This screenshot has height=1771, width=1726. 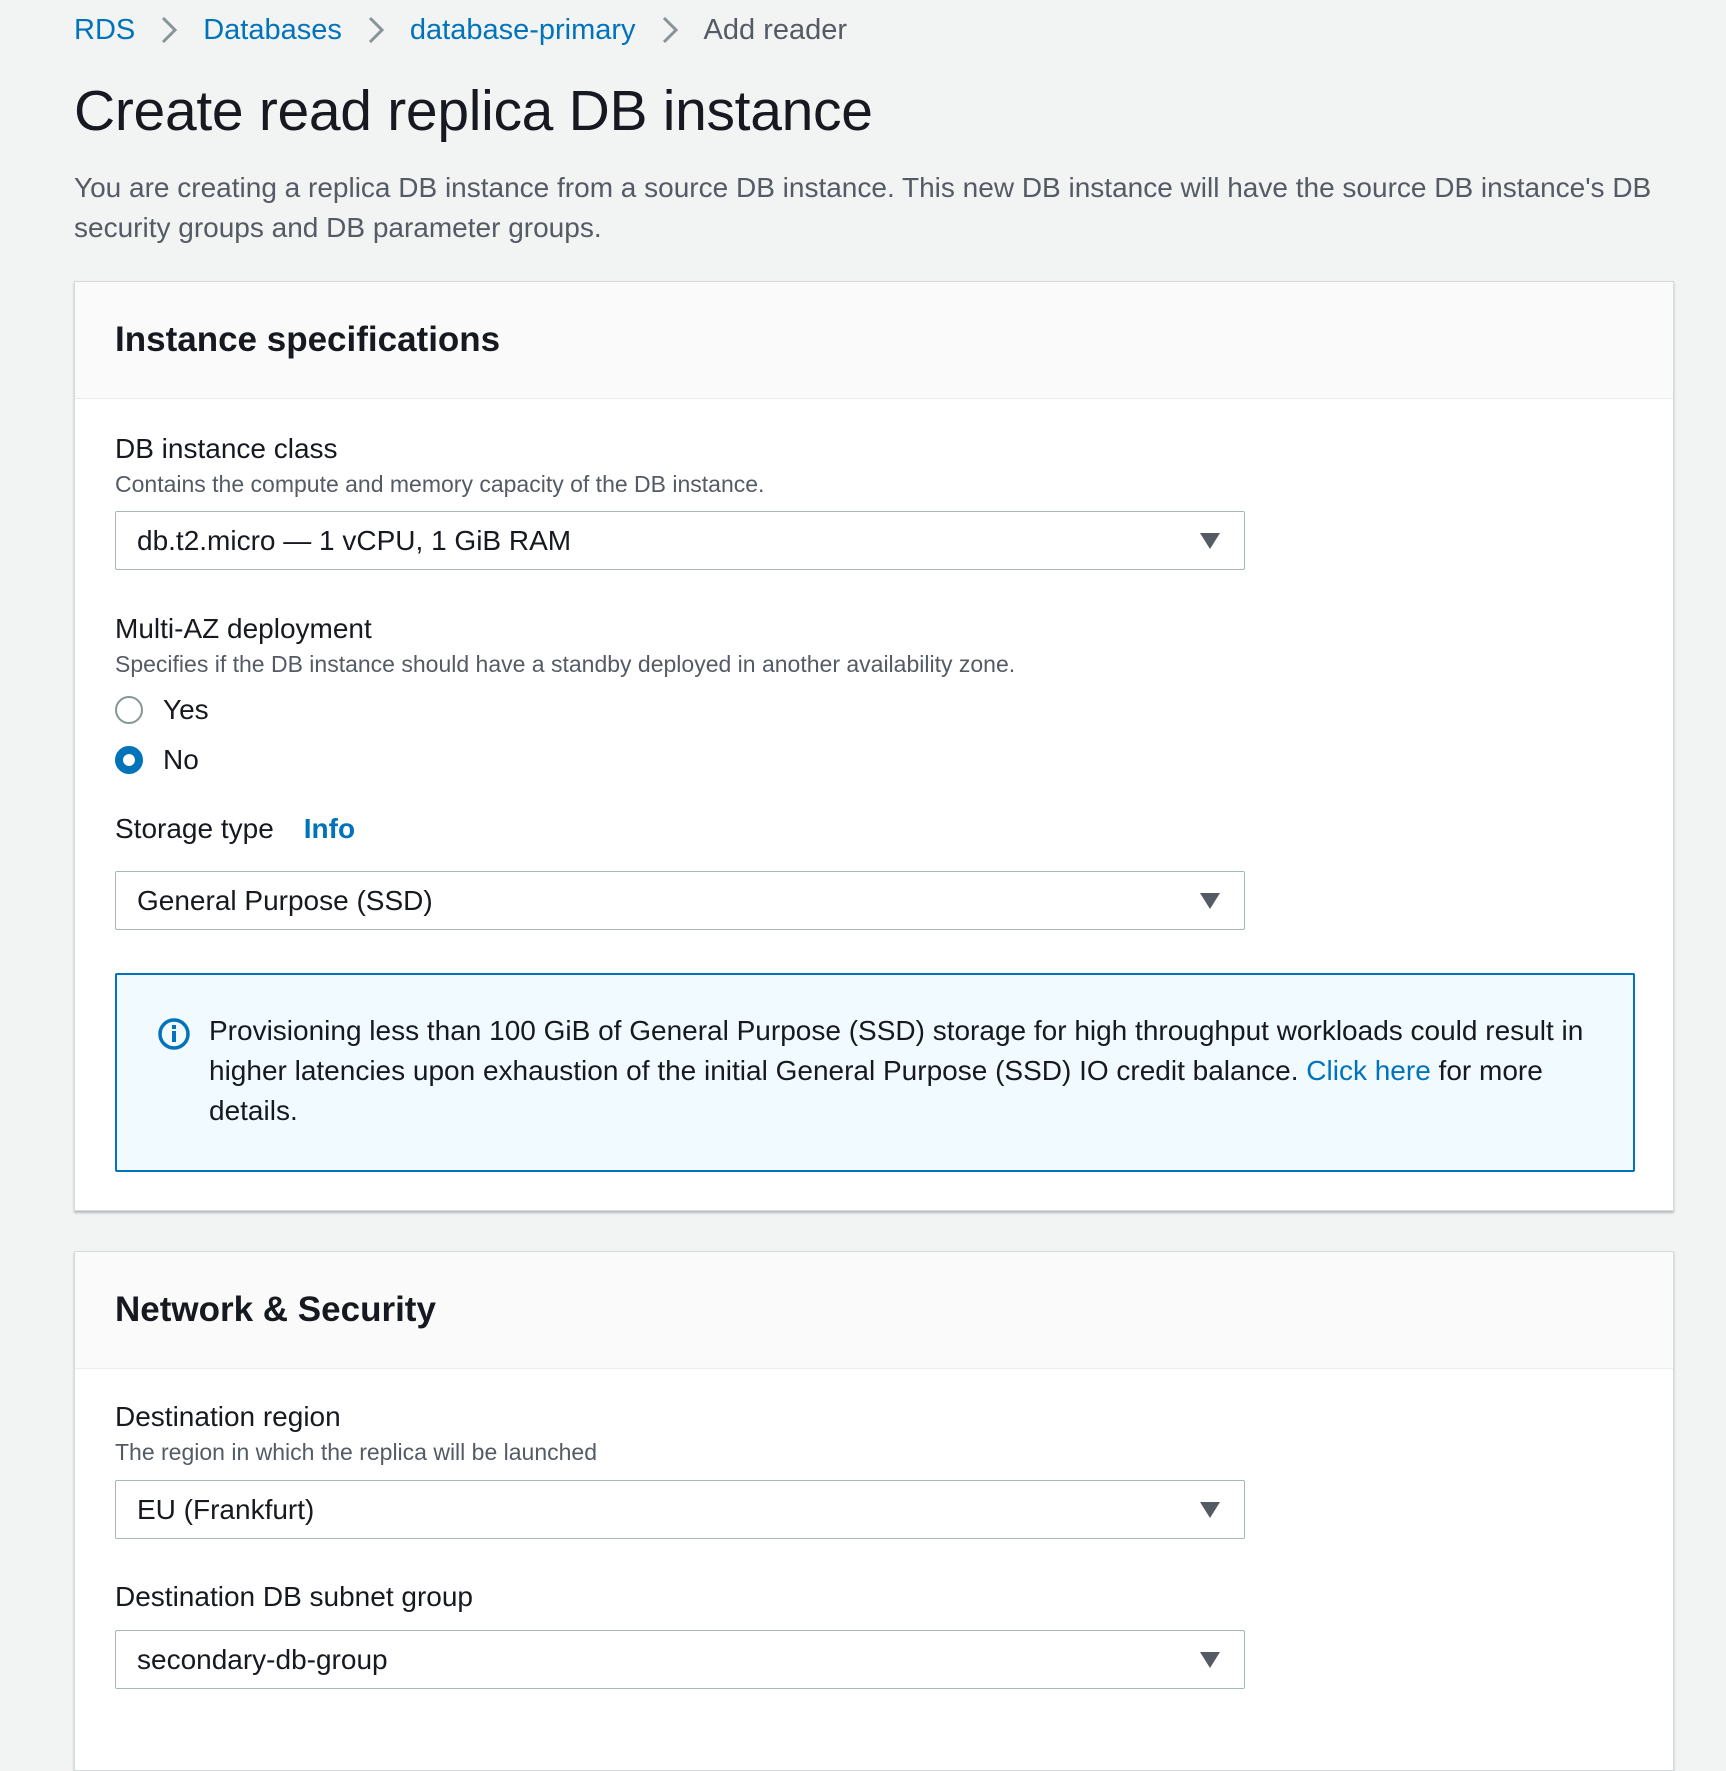 I want to click on field-label: Destination DB subnet group, so click(x=294, y=1596).